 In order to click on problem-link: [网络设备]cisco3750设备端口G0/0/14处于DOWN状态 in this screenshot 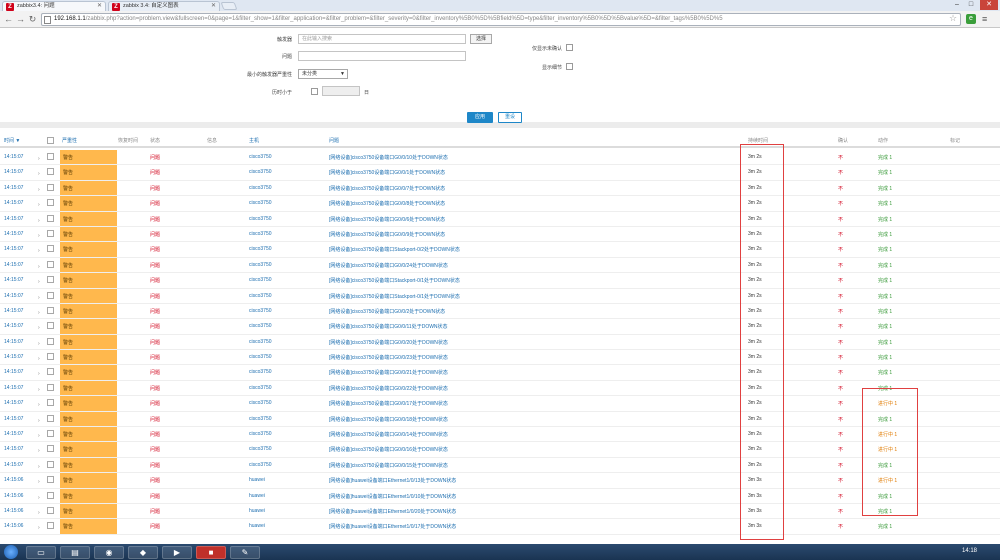, I will do `click(388, 434)`.